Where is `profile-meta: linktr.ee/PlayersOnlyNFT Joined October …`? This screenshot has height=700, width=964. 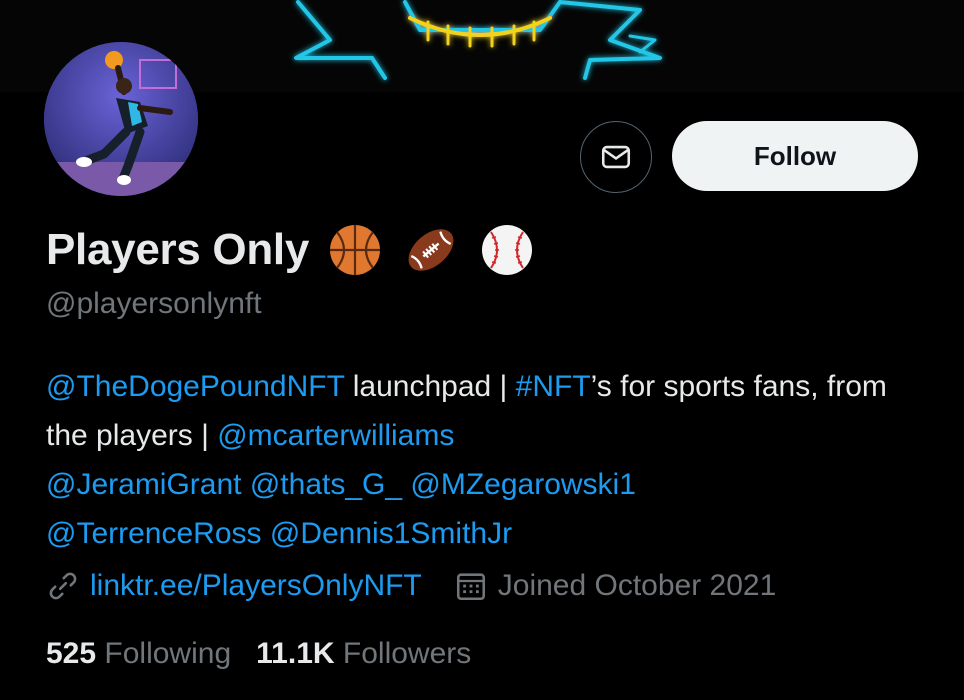 profile-meta: linktr.ee/PlayersOnlyNFT Joined October … is located at coordinates (411, 586).